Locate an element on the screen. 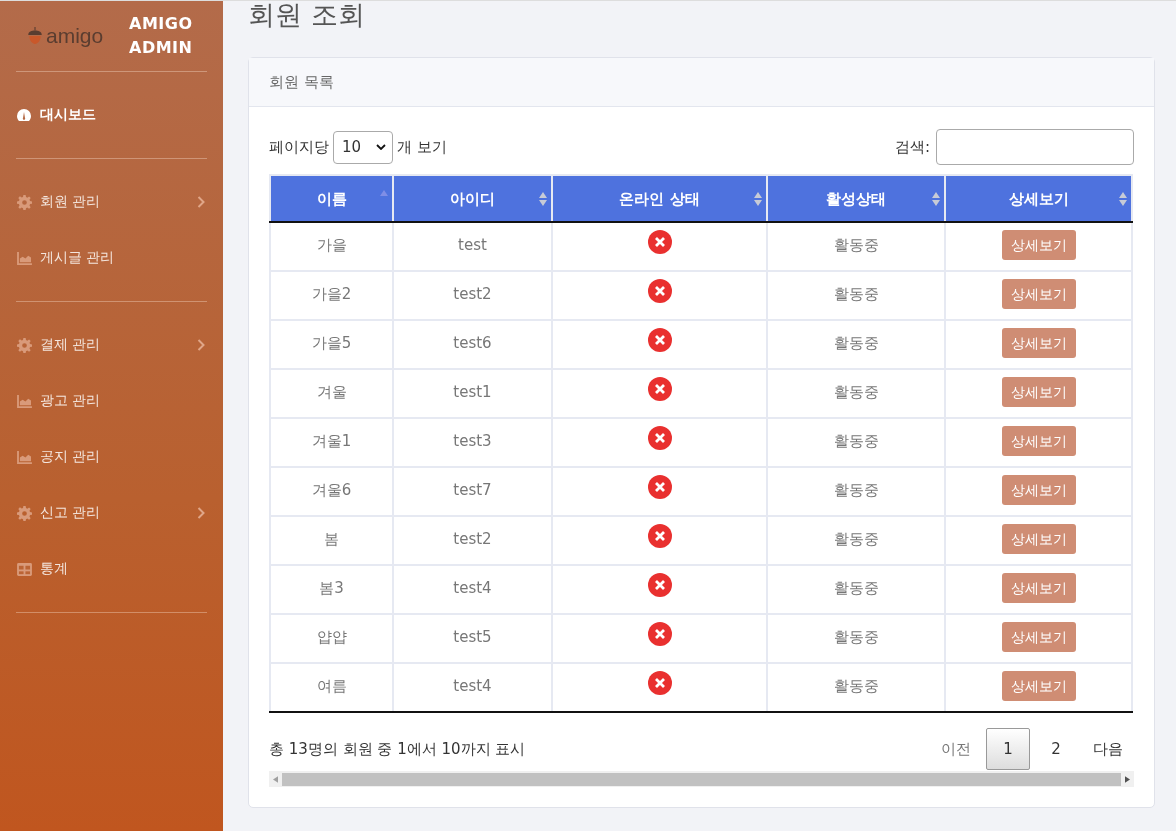  table-cell: 여름 is located at coordinates (331, 687).